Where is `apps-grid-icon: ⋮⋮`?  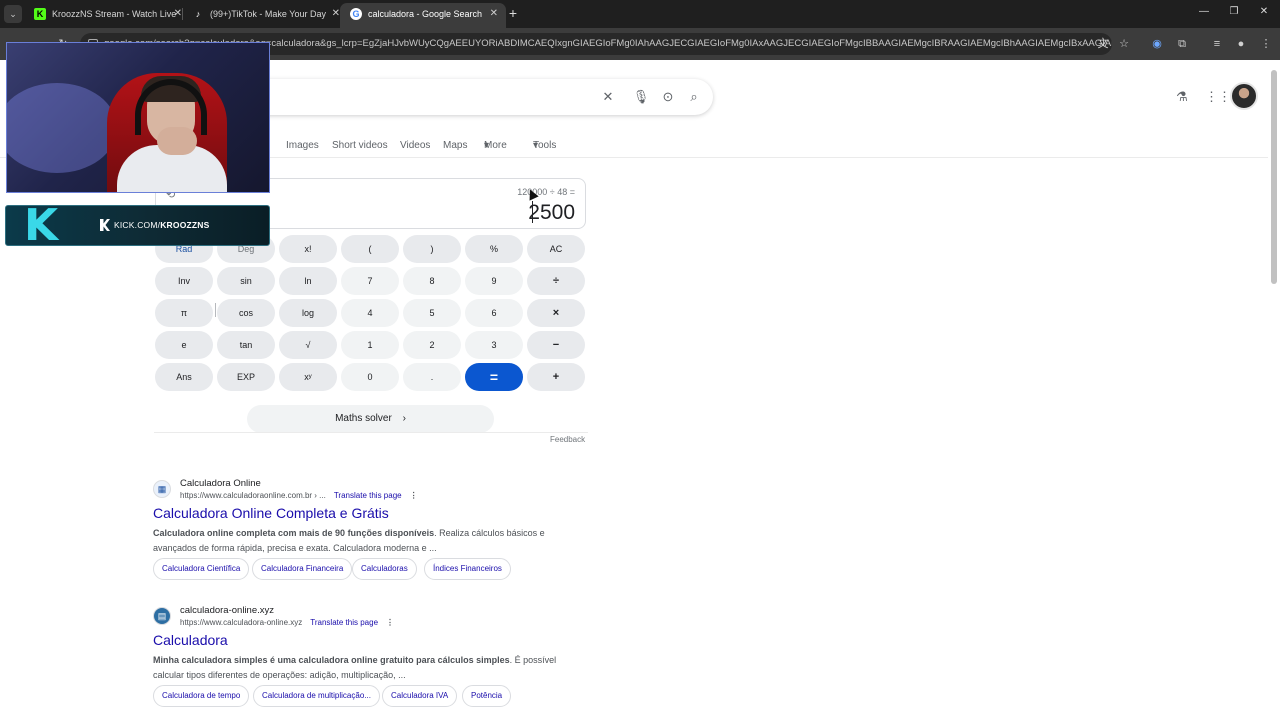
apps-grid-icon: ⋮⋮ is located at coordinates (1218, 97).